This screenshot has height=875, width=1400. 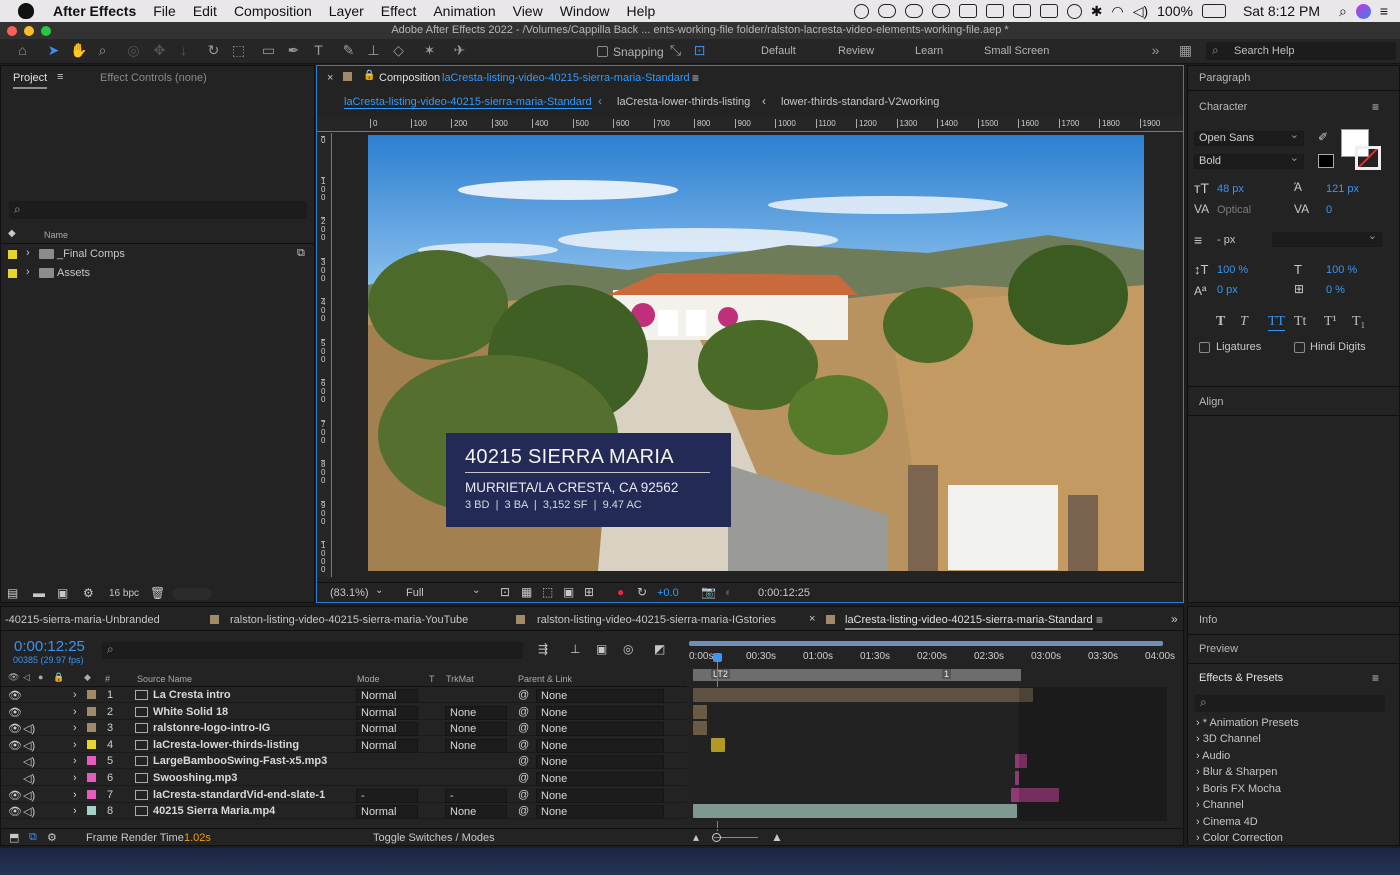 What do you see at coordinates (318, 50) in the screenshot?
I see `type-tool-icon: T` at bounding box center [318, 50].